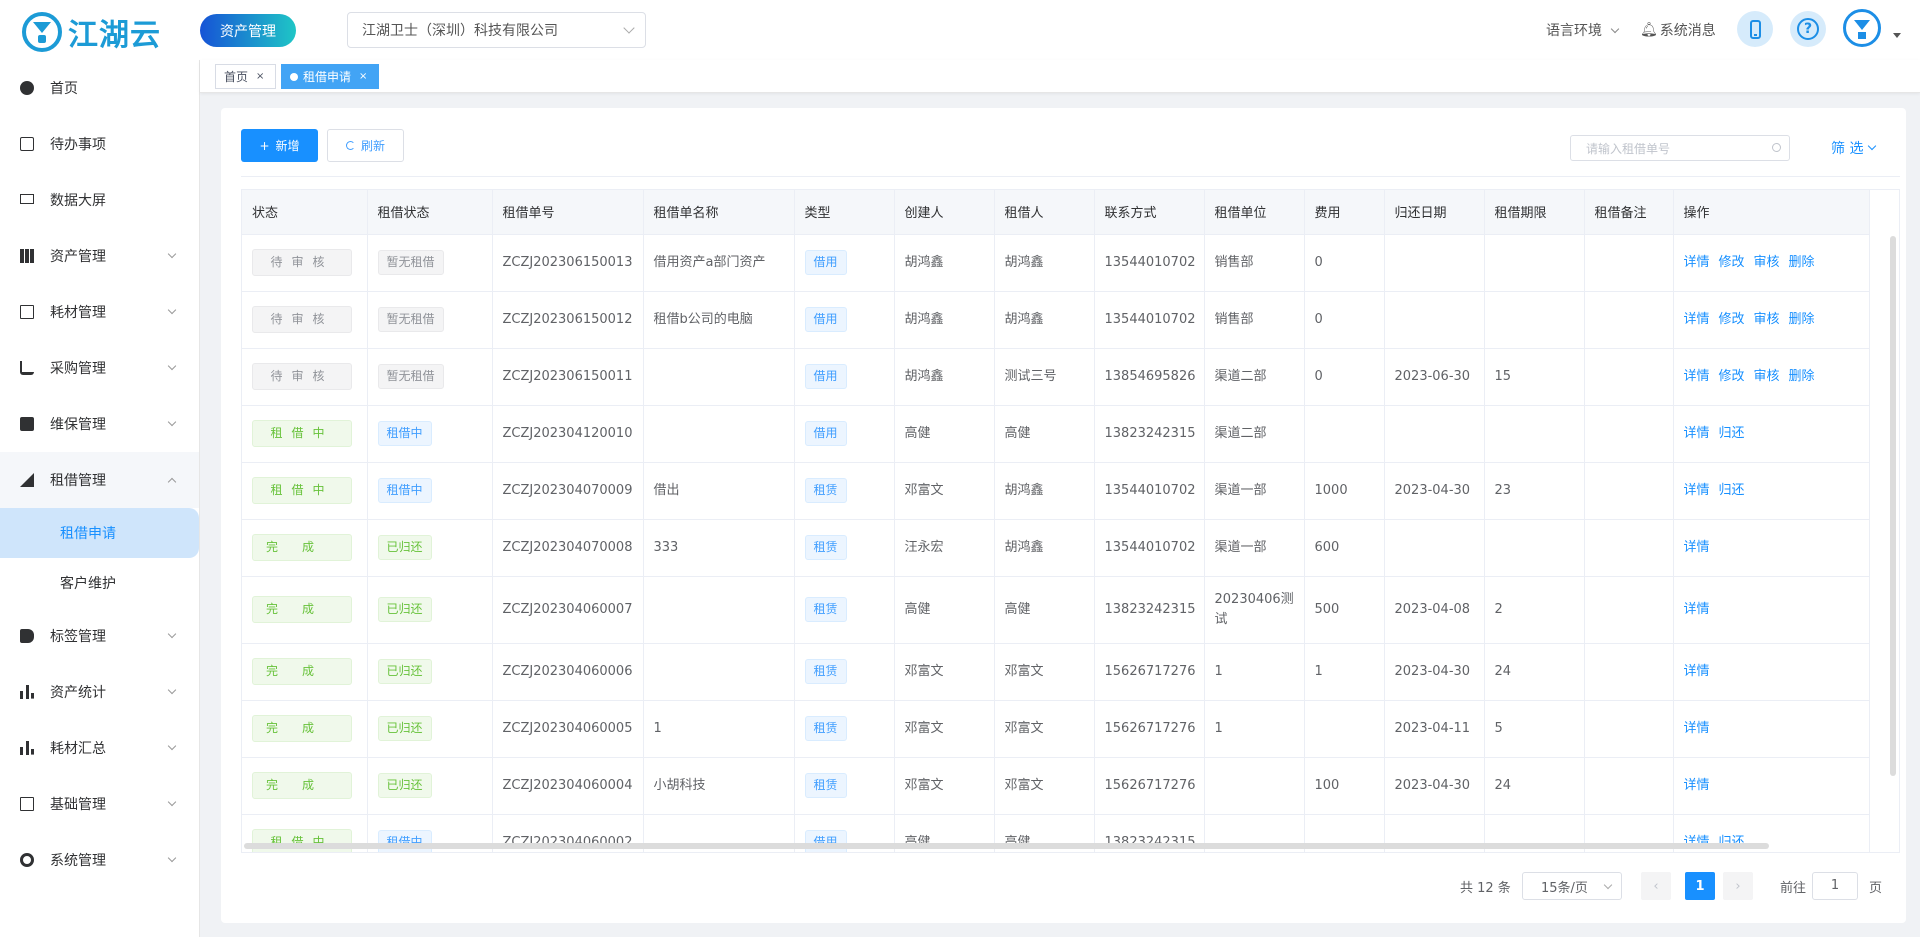 This screenshot has width=1920, height=937. What do you see at coordinates (78, 861) in the screenshot?
I see `sidebar-item-label: 系统管理` at bounding box center [78, 861].